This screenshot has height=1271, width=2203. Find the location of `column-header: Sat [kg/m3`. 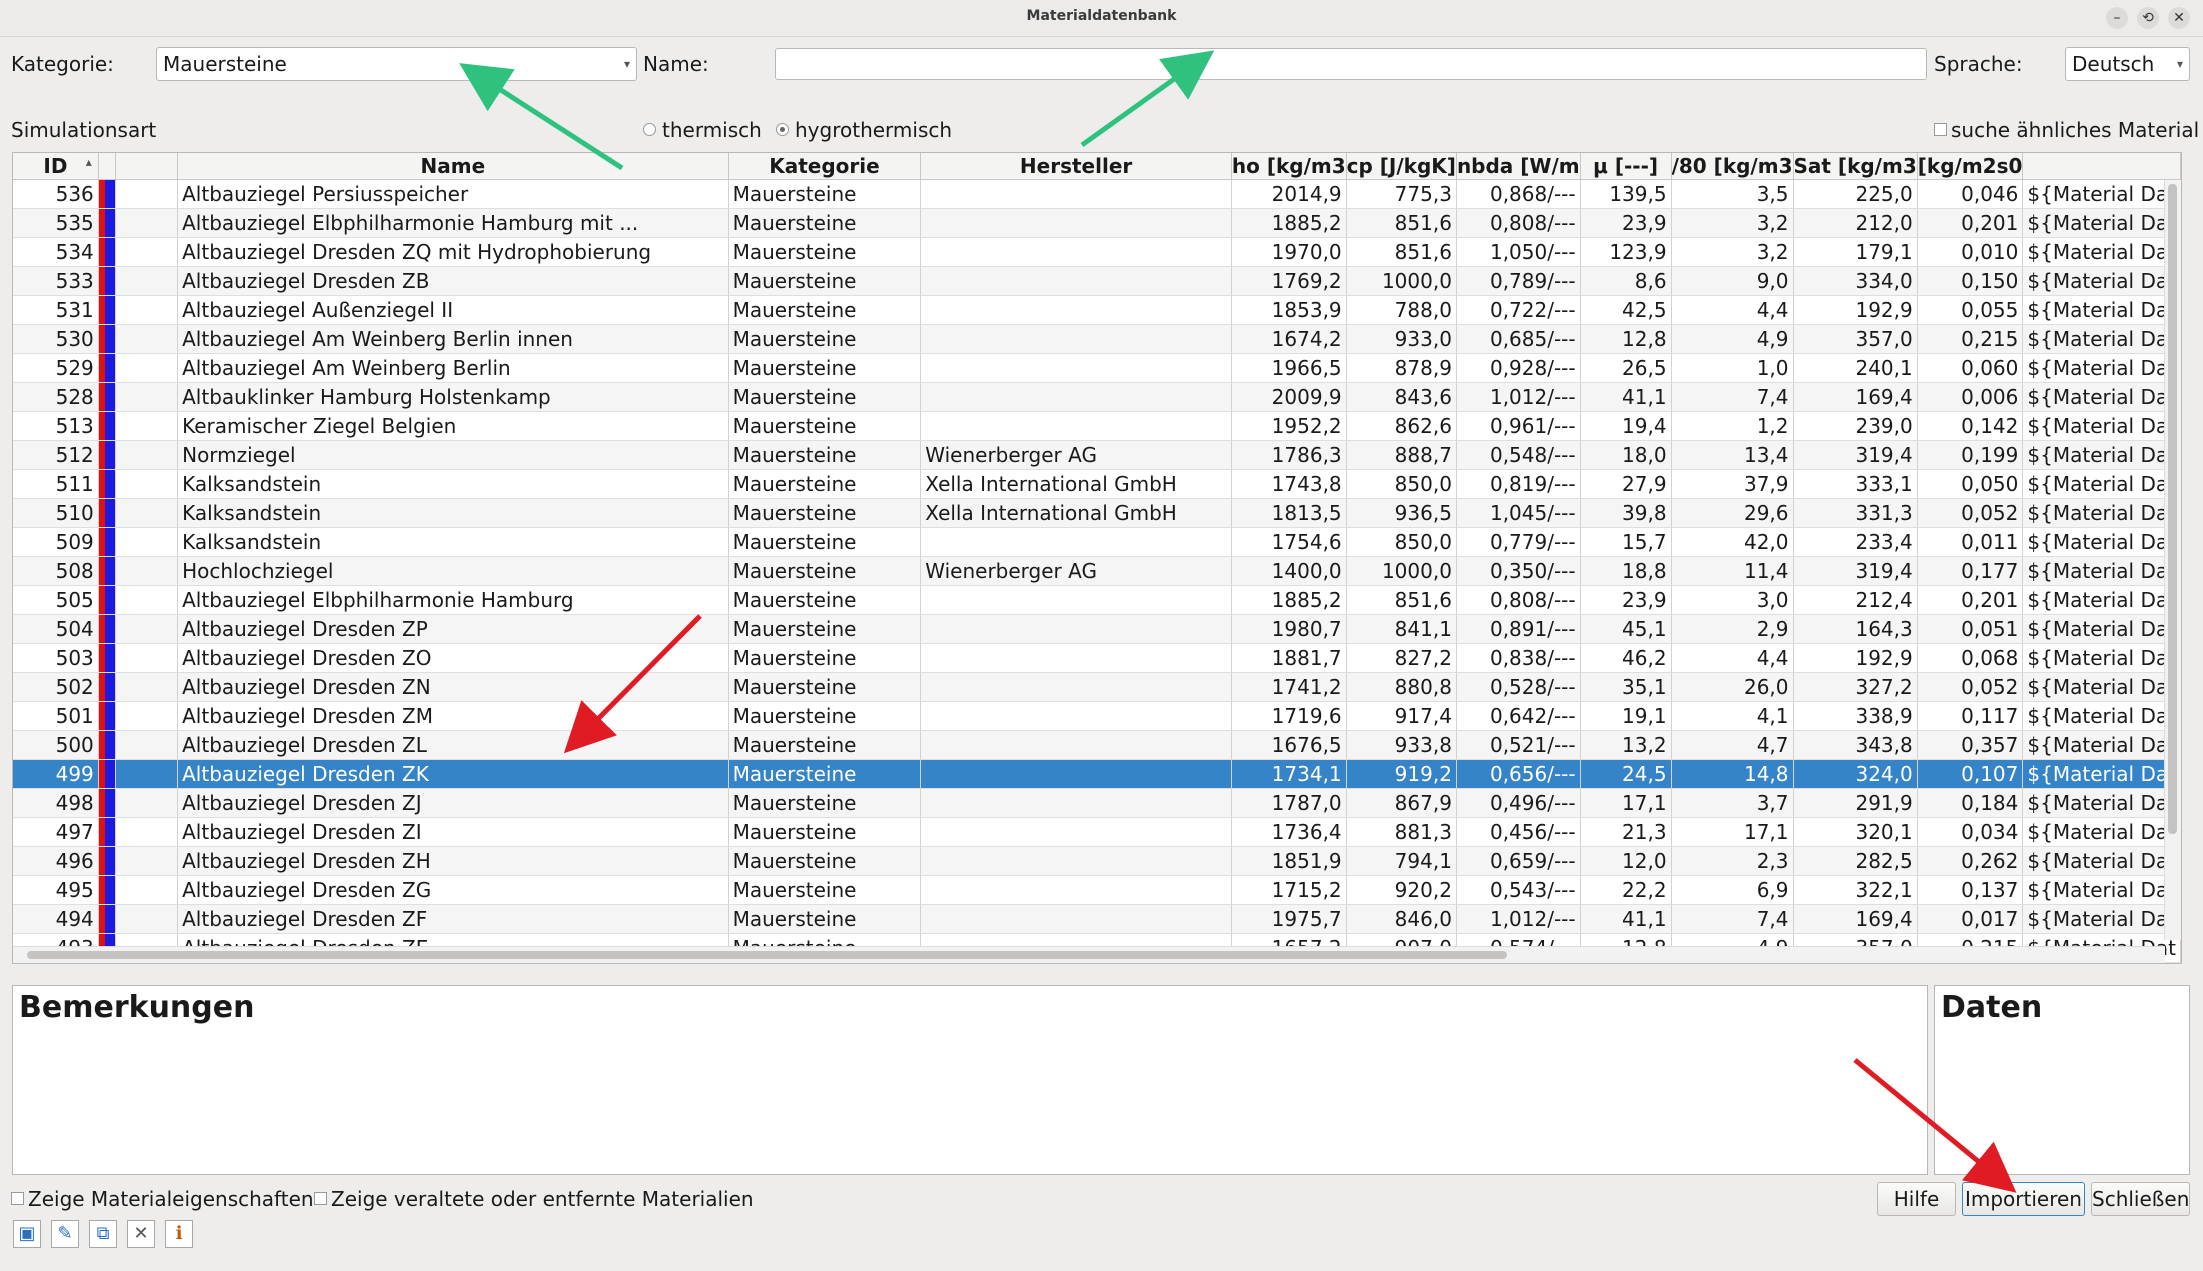

column-header: Sat [kg/m3 is located at coordinates (1855, 166).